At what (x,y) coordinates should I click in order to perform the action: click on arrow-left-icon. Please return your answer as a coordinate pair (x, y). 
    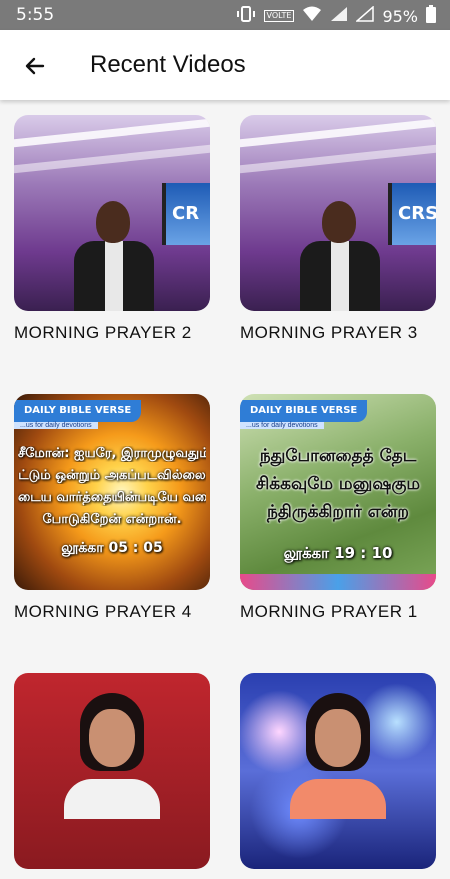
    Looking at the image, I should click on (35, 66).